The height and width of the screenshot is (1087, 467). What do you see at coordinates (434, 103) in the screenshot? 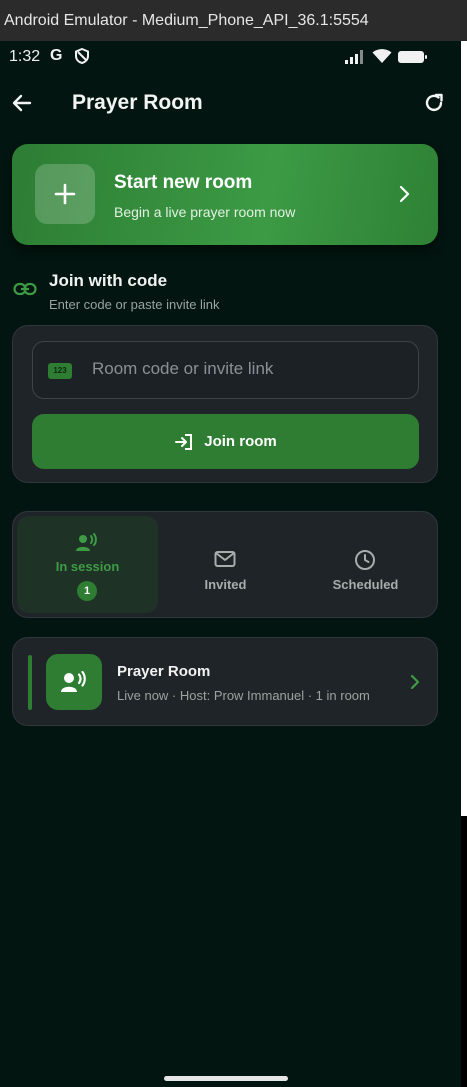
I see `refresh-icon` at bounding box center [434, 103].